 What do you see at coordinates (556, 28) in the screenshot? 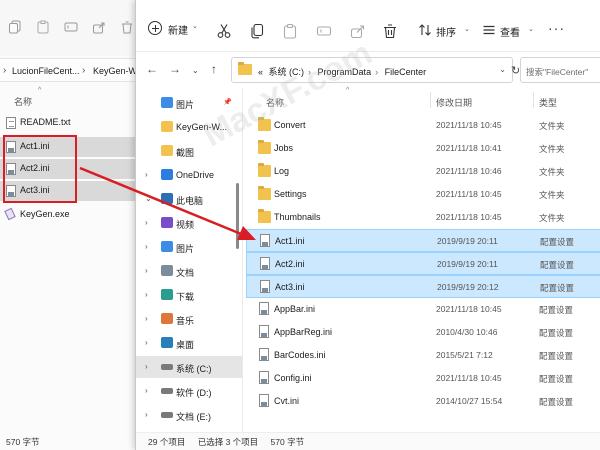
I see `more-options-icon: ···` at bounding box center [556, 28].